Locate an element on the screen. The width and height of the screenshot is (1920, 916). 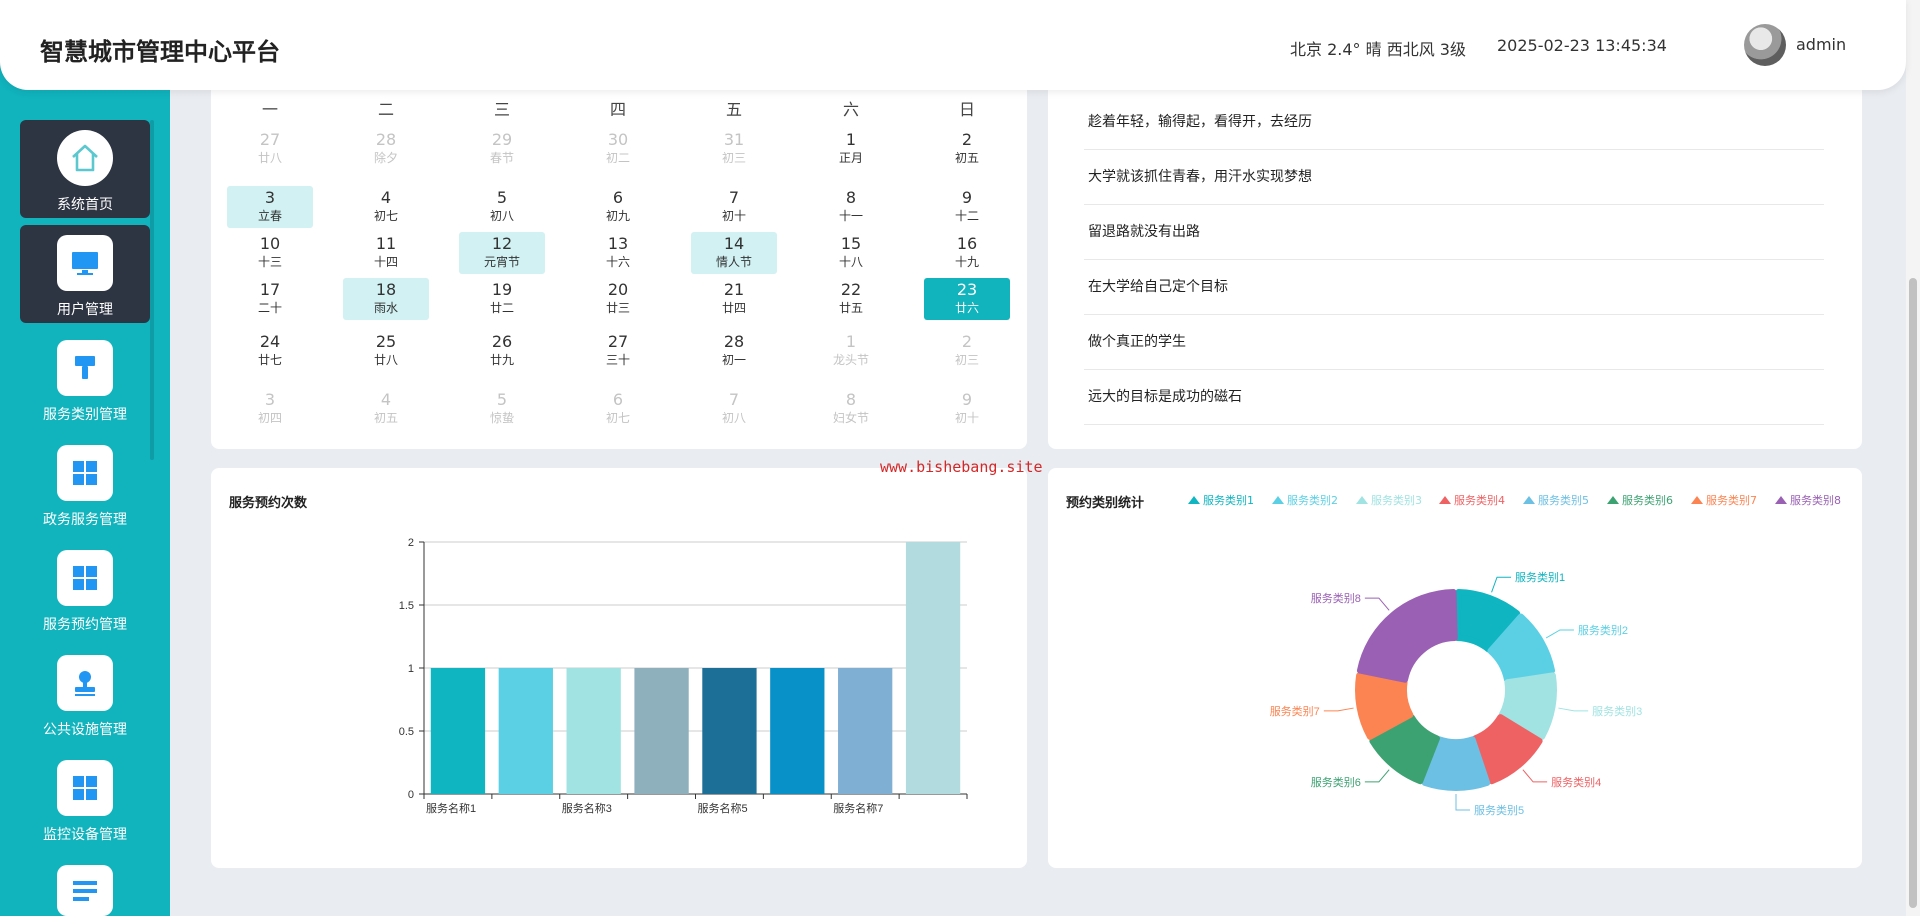
calendar-day: 1 正月 is located at coordinates (851, 149).